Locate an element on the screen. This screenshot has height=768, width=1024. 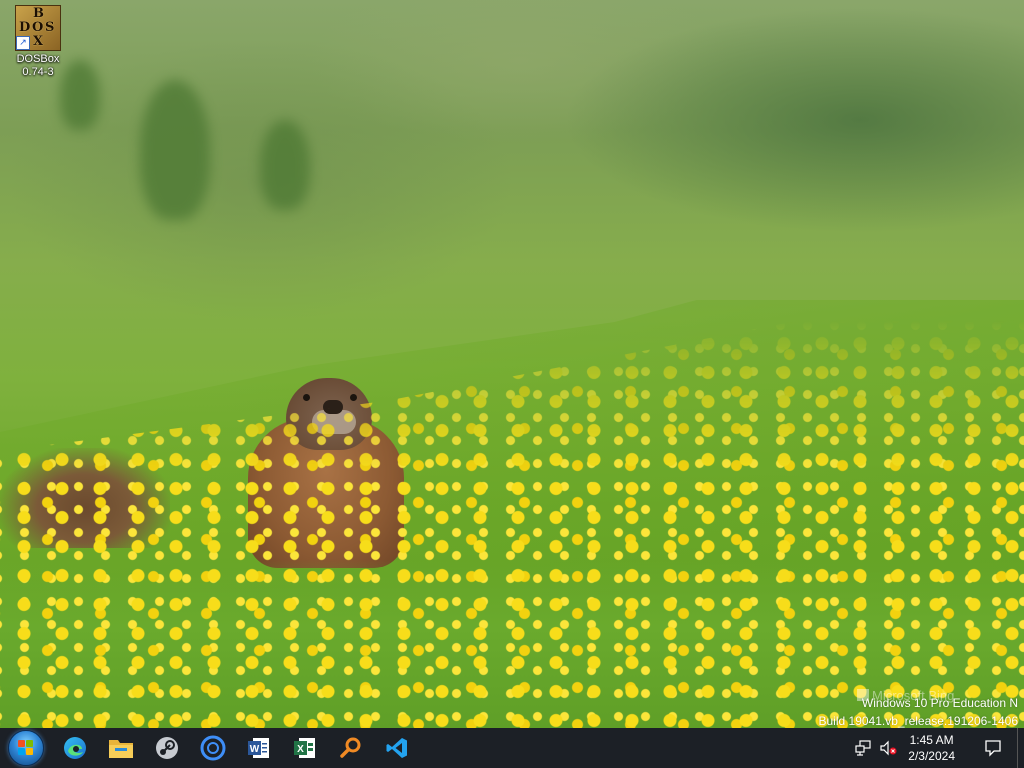
taskbar-steam is located at coordinates (167, 748).